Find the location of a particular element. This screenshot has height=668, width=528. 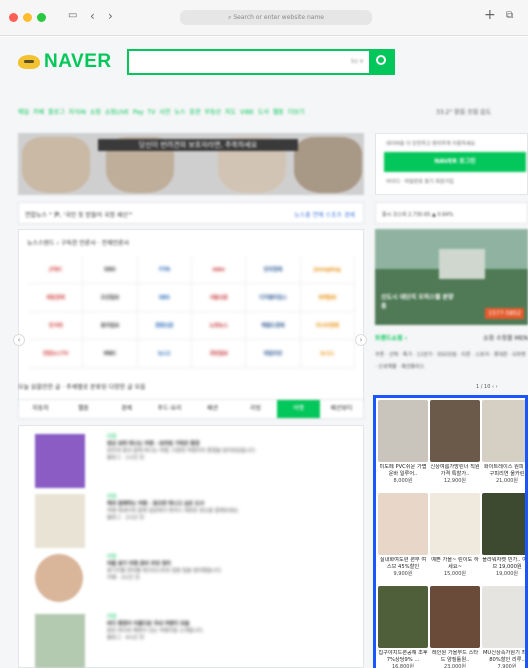

product-name: 미도페 PVC쉬운 가볍운바 일루어.. is located at coordinates (403, 471).